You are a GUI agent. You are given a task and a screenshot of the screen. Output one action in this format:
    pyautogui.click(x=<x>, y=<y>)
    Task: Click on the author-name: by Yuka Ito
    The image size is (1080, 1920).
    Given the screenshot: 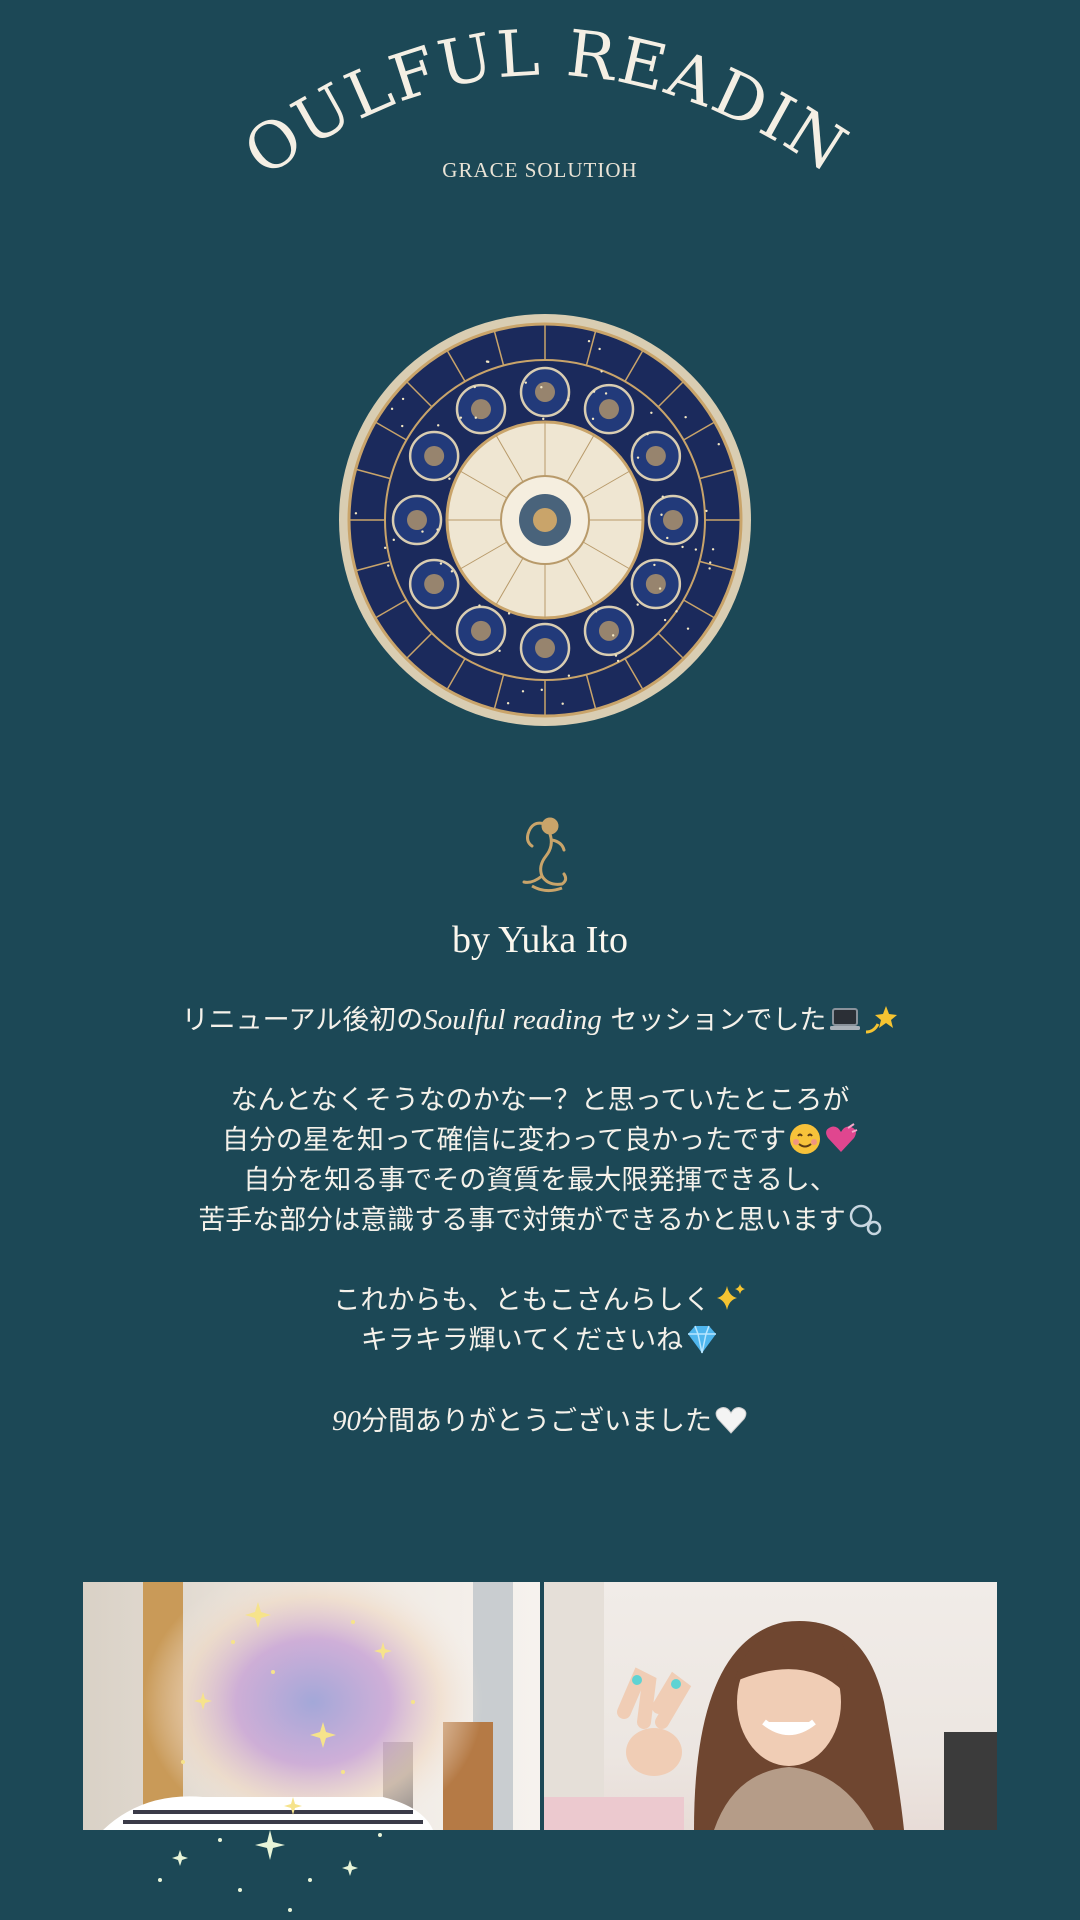 What is the action you would take?
    pyautogui.click(x=540, y=940)
    